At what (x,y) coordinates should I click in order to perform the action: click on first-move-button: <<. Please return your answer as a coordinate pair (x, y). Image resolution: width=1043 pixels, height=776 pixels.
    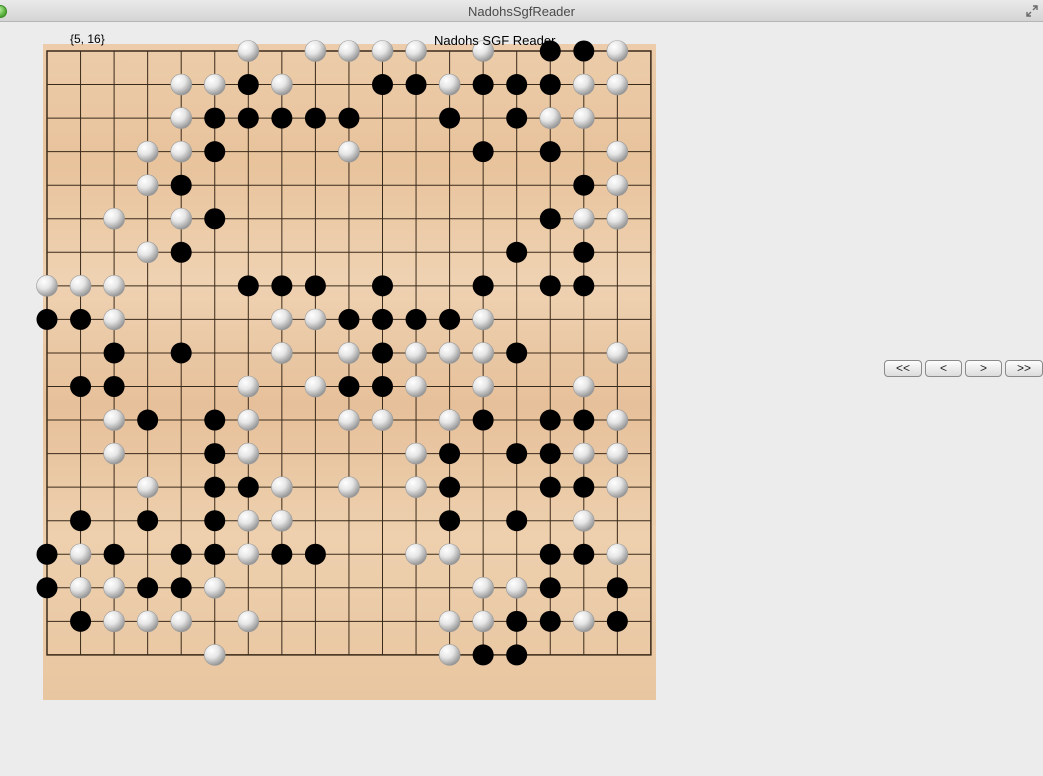
    Looking at the image, I should click on (903, 368).